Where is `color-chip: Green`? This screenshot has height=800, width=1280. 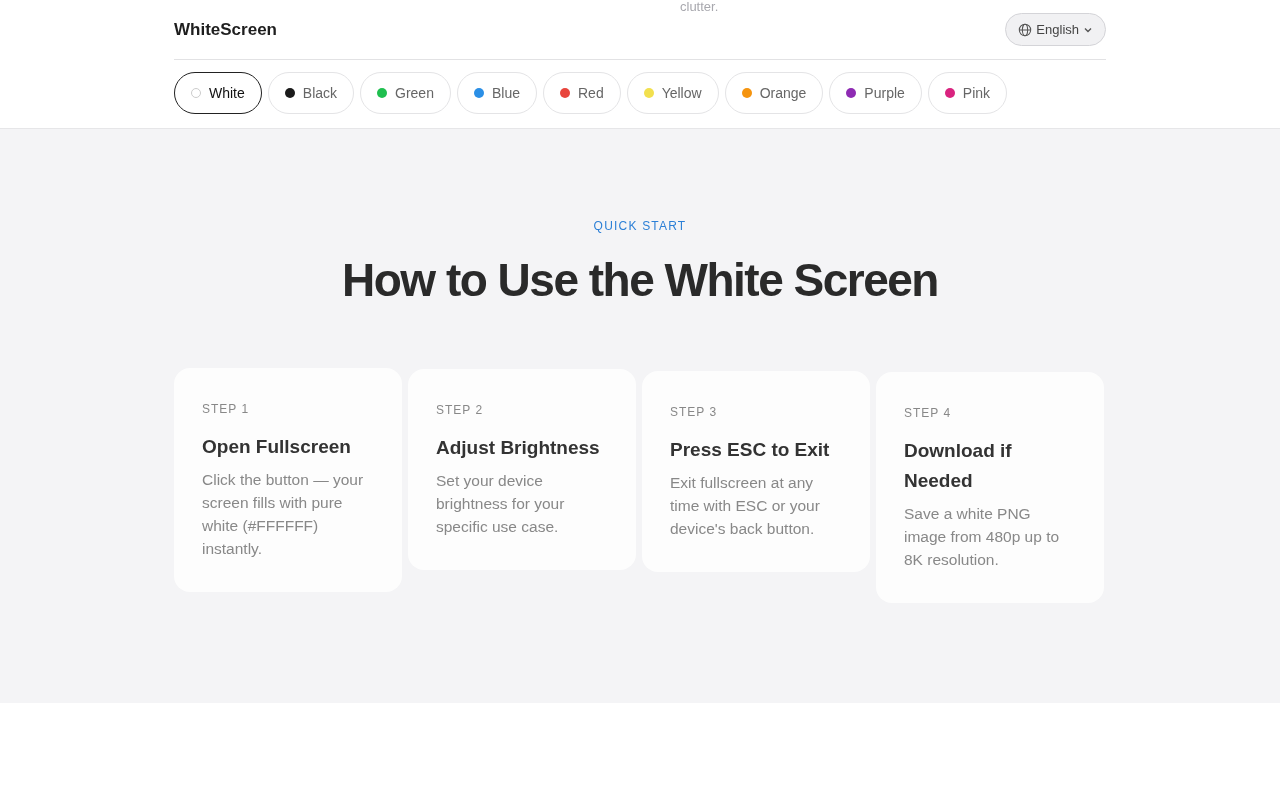
color-chip: Green is located at coordinates (405, 93).